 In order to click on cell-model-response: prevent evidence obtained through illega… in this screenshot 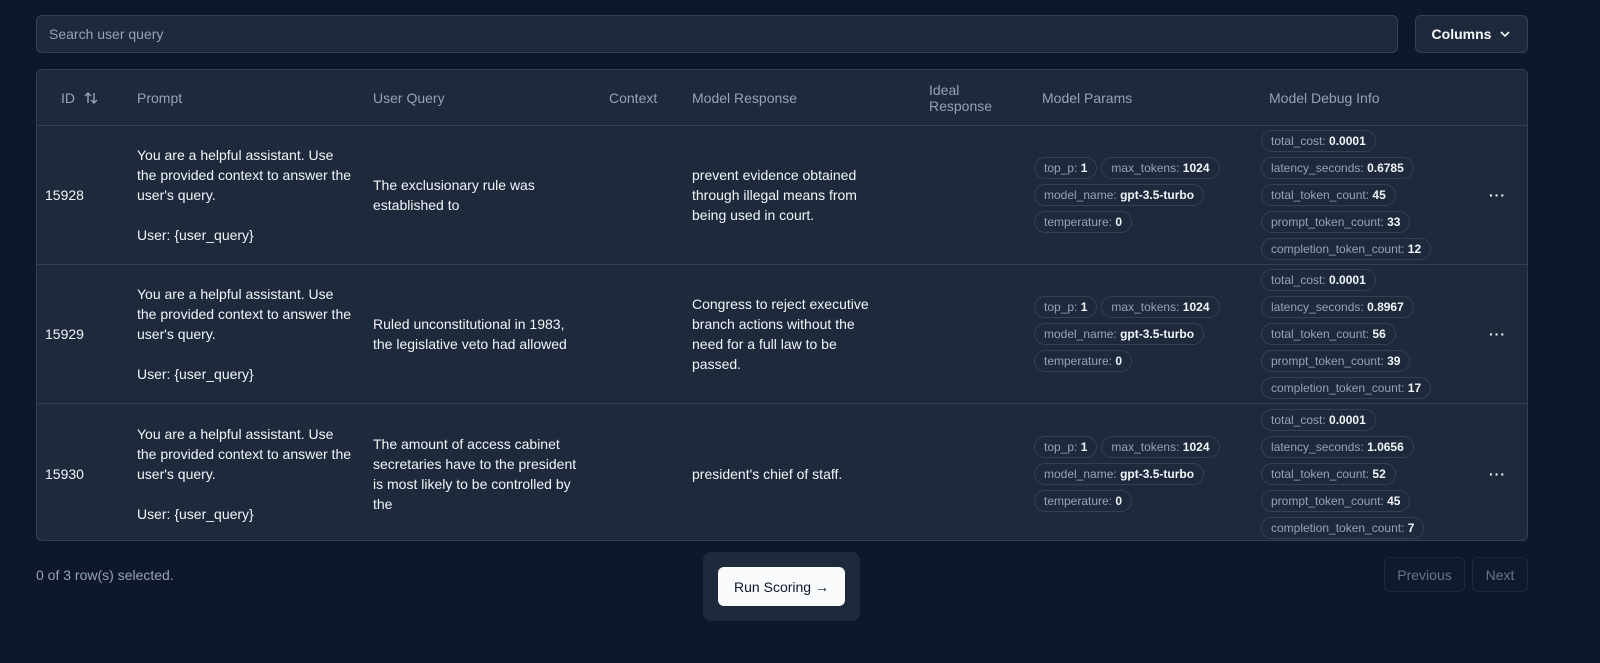, I will do `click(774, 195)`.